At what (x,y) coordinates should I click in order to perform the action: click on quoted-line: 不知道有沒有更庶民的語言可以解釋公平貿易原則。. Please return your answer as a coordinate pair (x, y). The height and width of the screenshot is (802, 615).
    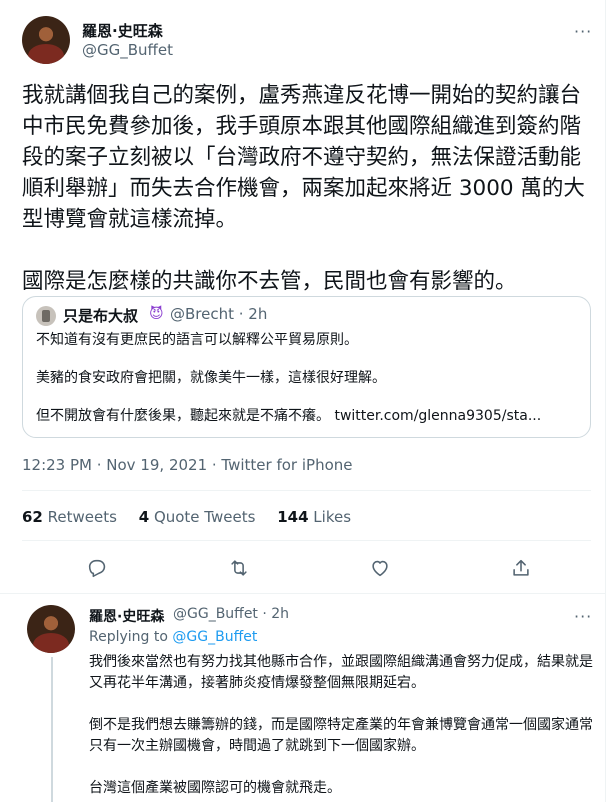
    Looking at the image, I should click on (197, 340).